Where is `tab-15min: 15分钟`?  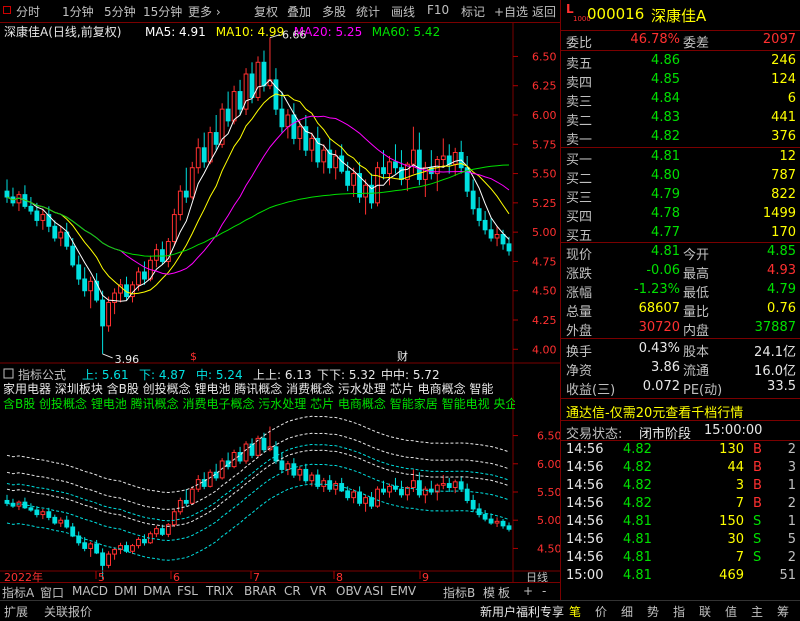 tab-15min: 15分钟 is located at coordinates (162, 11).